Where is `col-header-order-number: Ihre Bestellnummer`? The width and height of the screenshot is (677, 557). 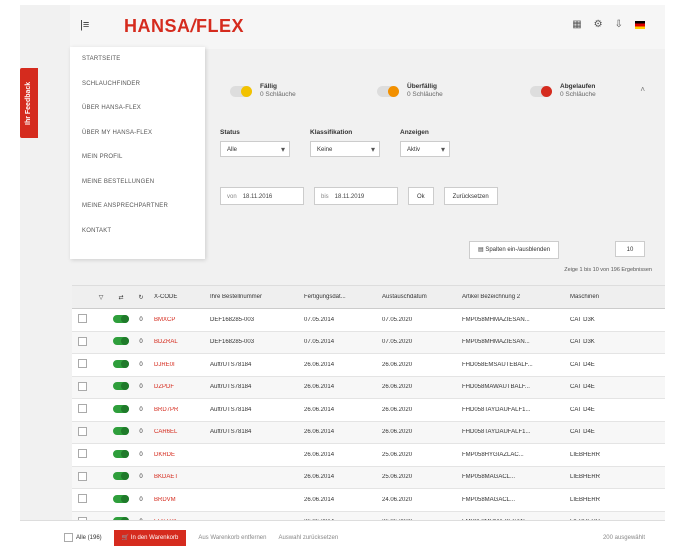 col-header-order-number: Ihre Bestellnummer is located at coordinates (253, 297).